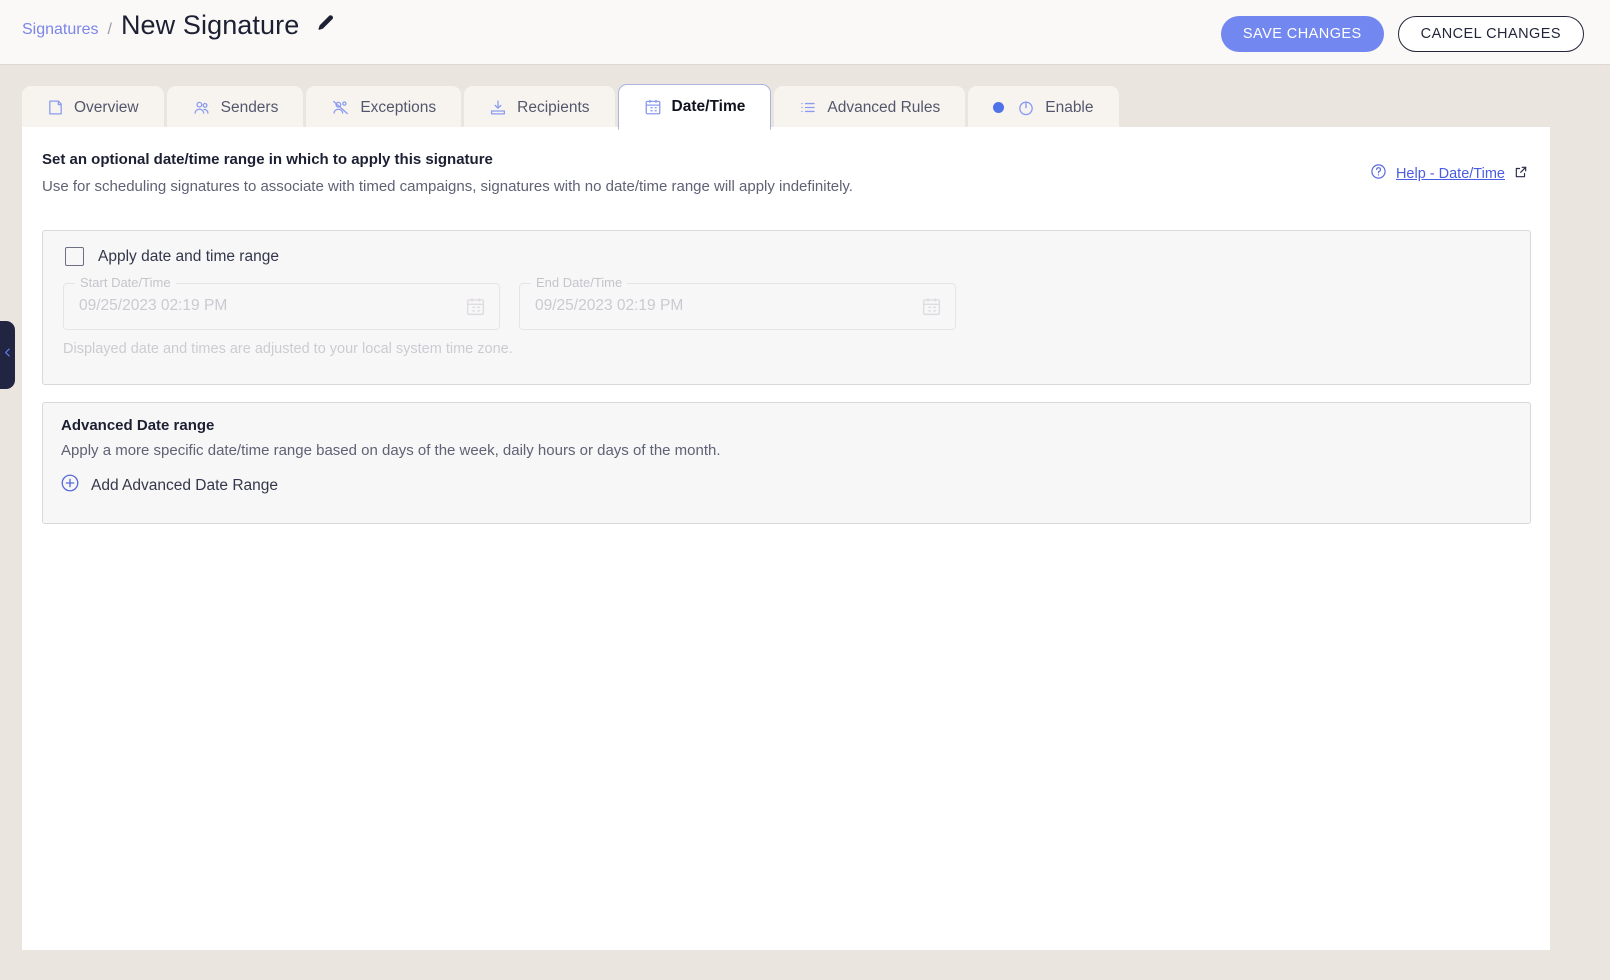 The width and height of the screenshot is (1610, 980). Describe the element at coordinates (249, 107) in the screenshot. I see `tab-label: Senders` at that location.